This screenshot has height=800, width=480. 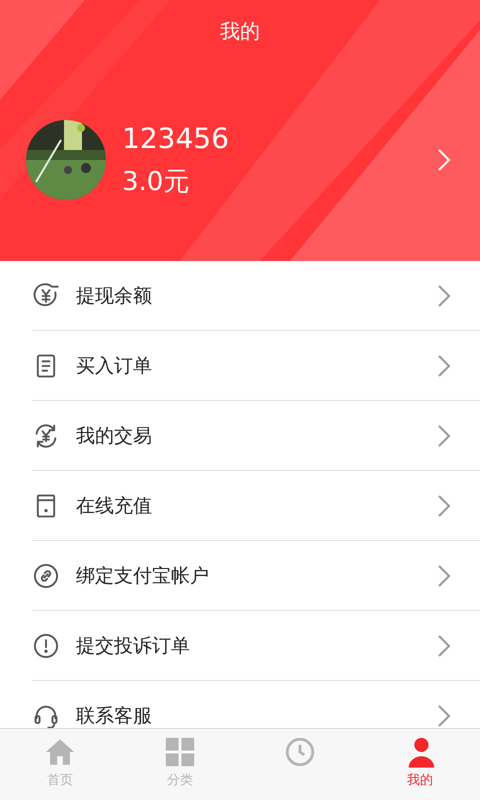 What do you see at coordinates (175, 139) in the screenshot?
I see `username: 123456` at bounding box center [175, 139].